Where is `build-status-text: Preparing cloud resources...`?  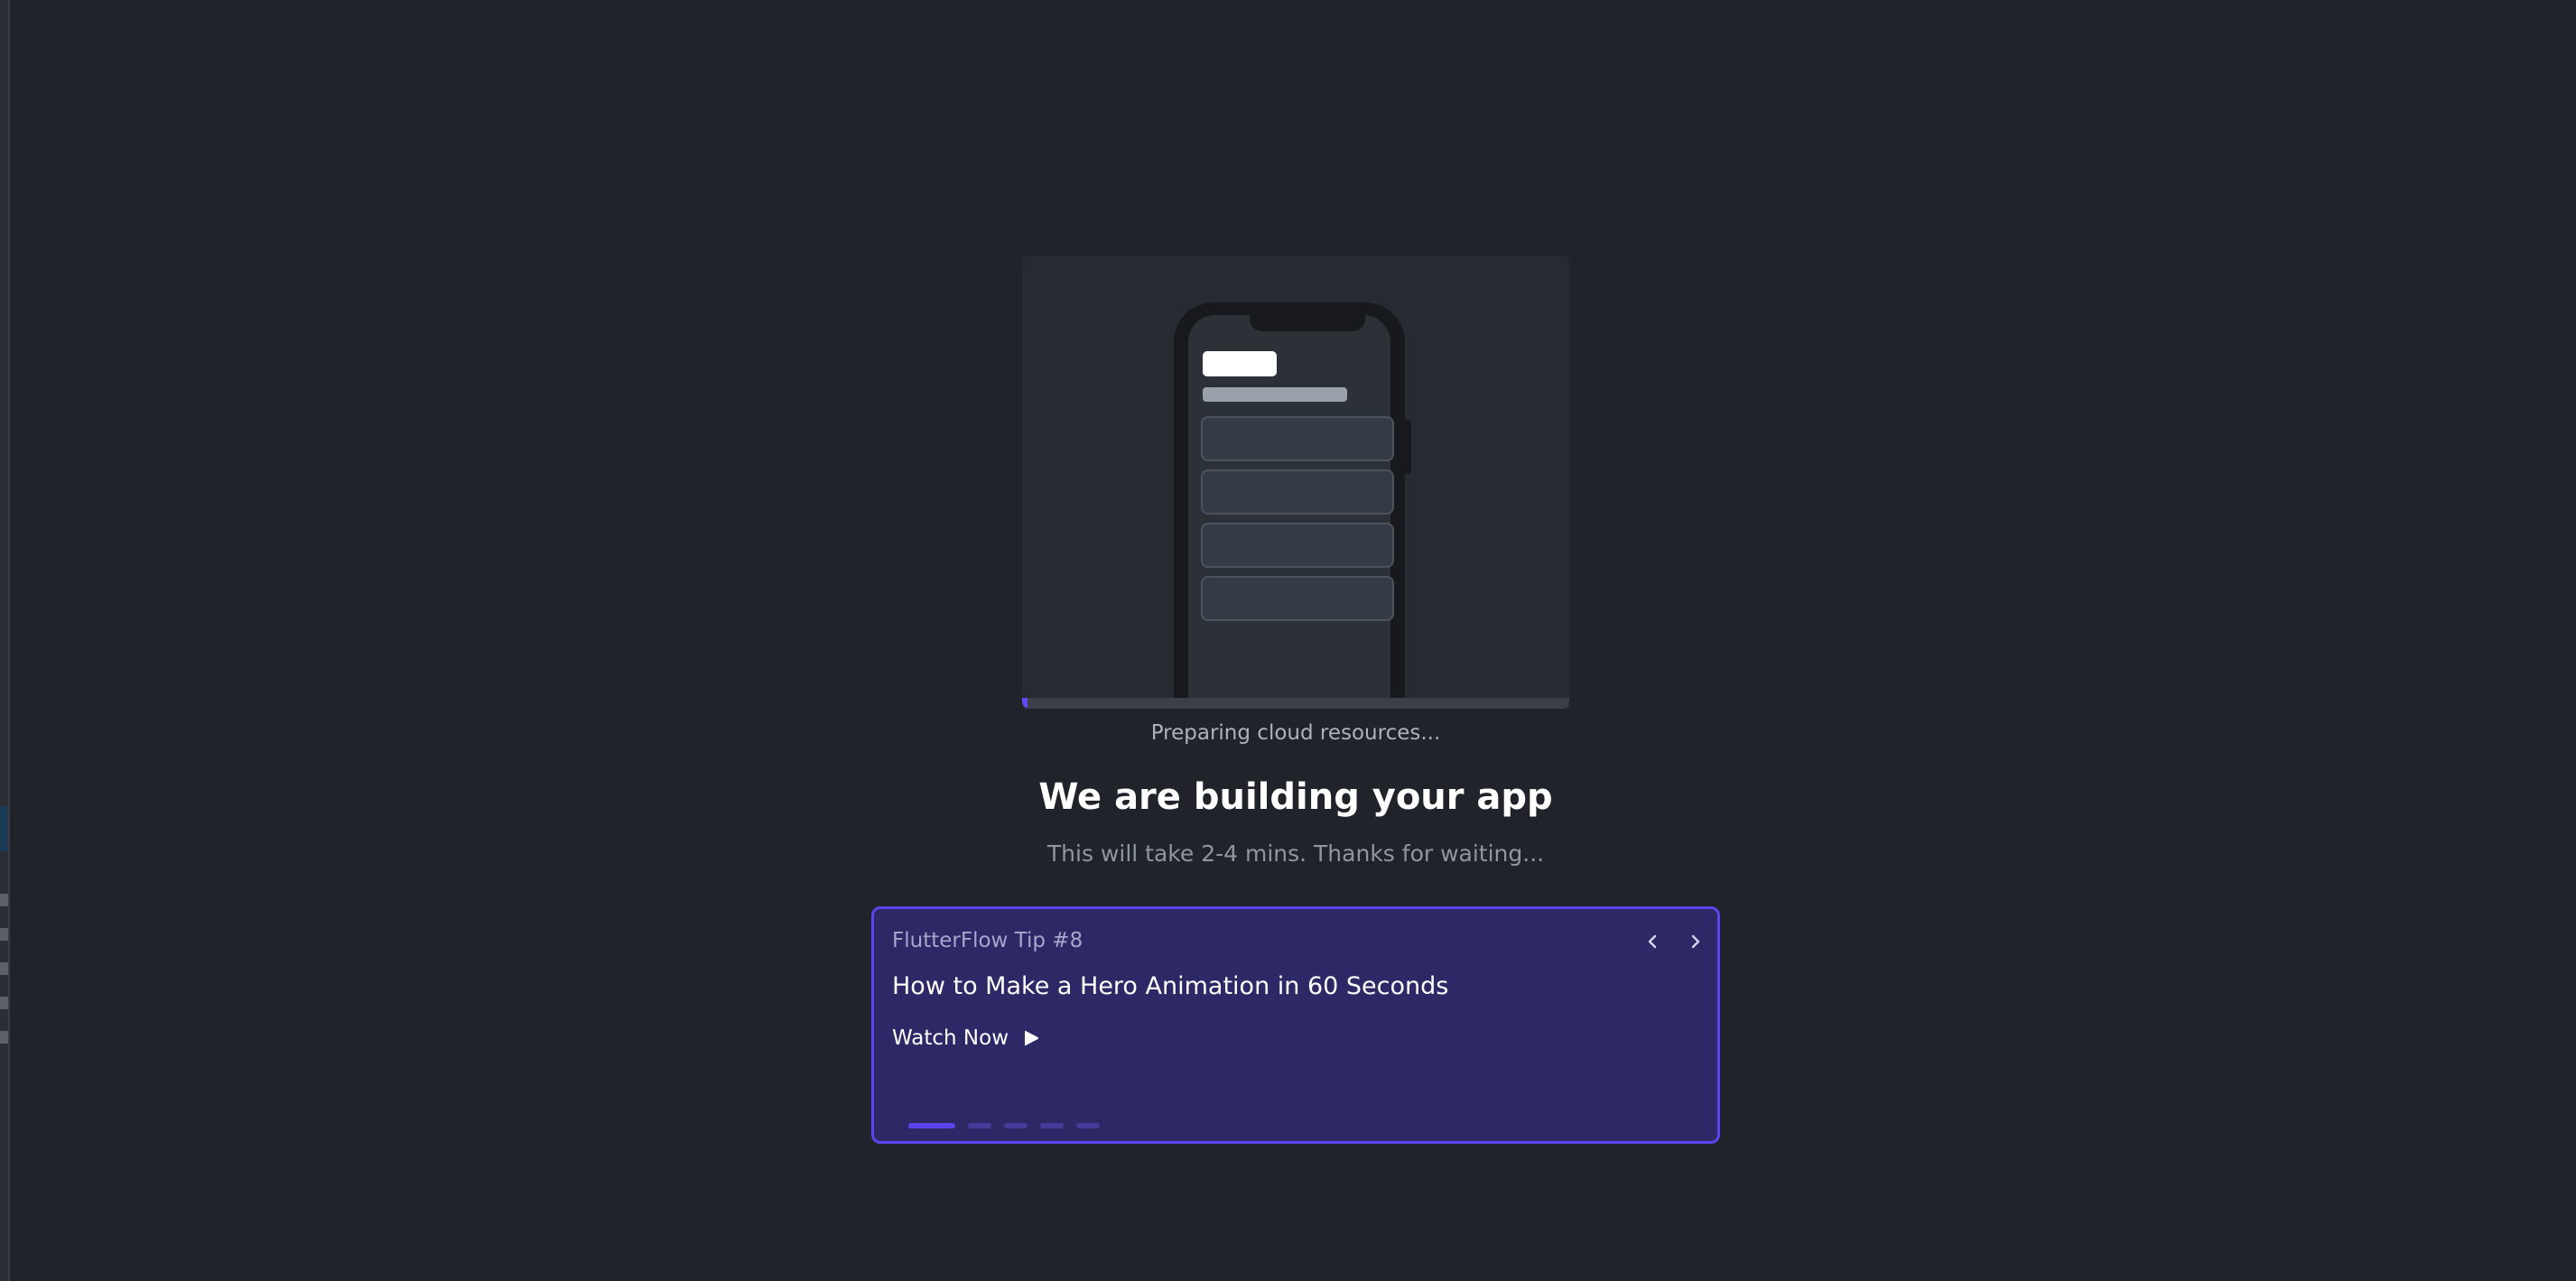
build-status-text: Preparing cloud resources... is located at coordinates (1295, 733).